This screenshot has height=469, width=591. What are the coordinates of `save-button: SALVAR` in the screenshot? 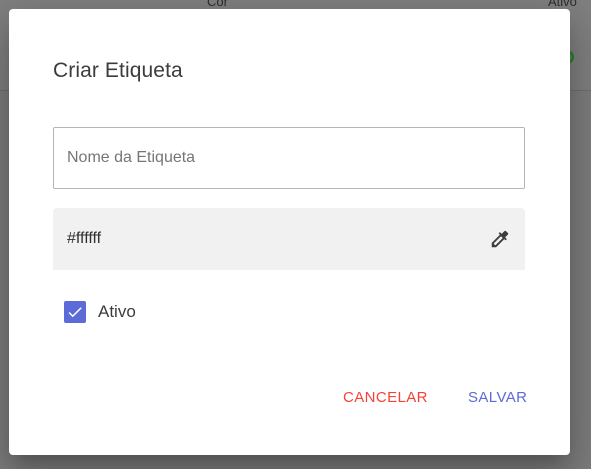 It's located at (497, 397).